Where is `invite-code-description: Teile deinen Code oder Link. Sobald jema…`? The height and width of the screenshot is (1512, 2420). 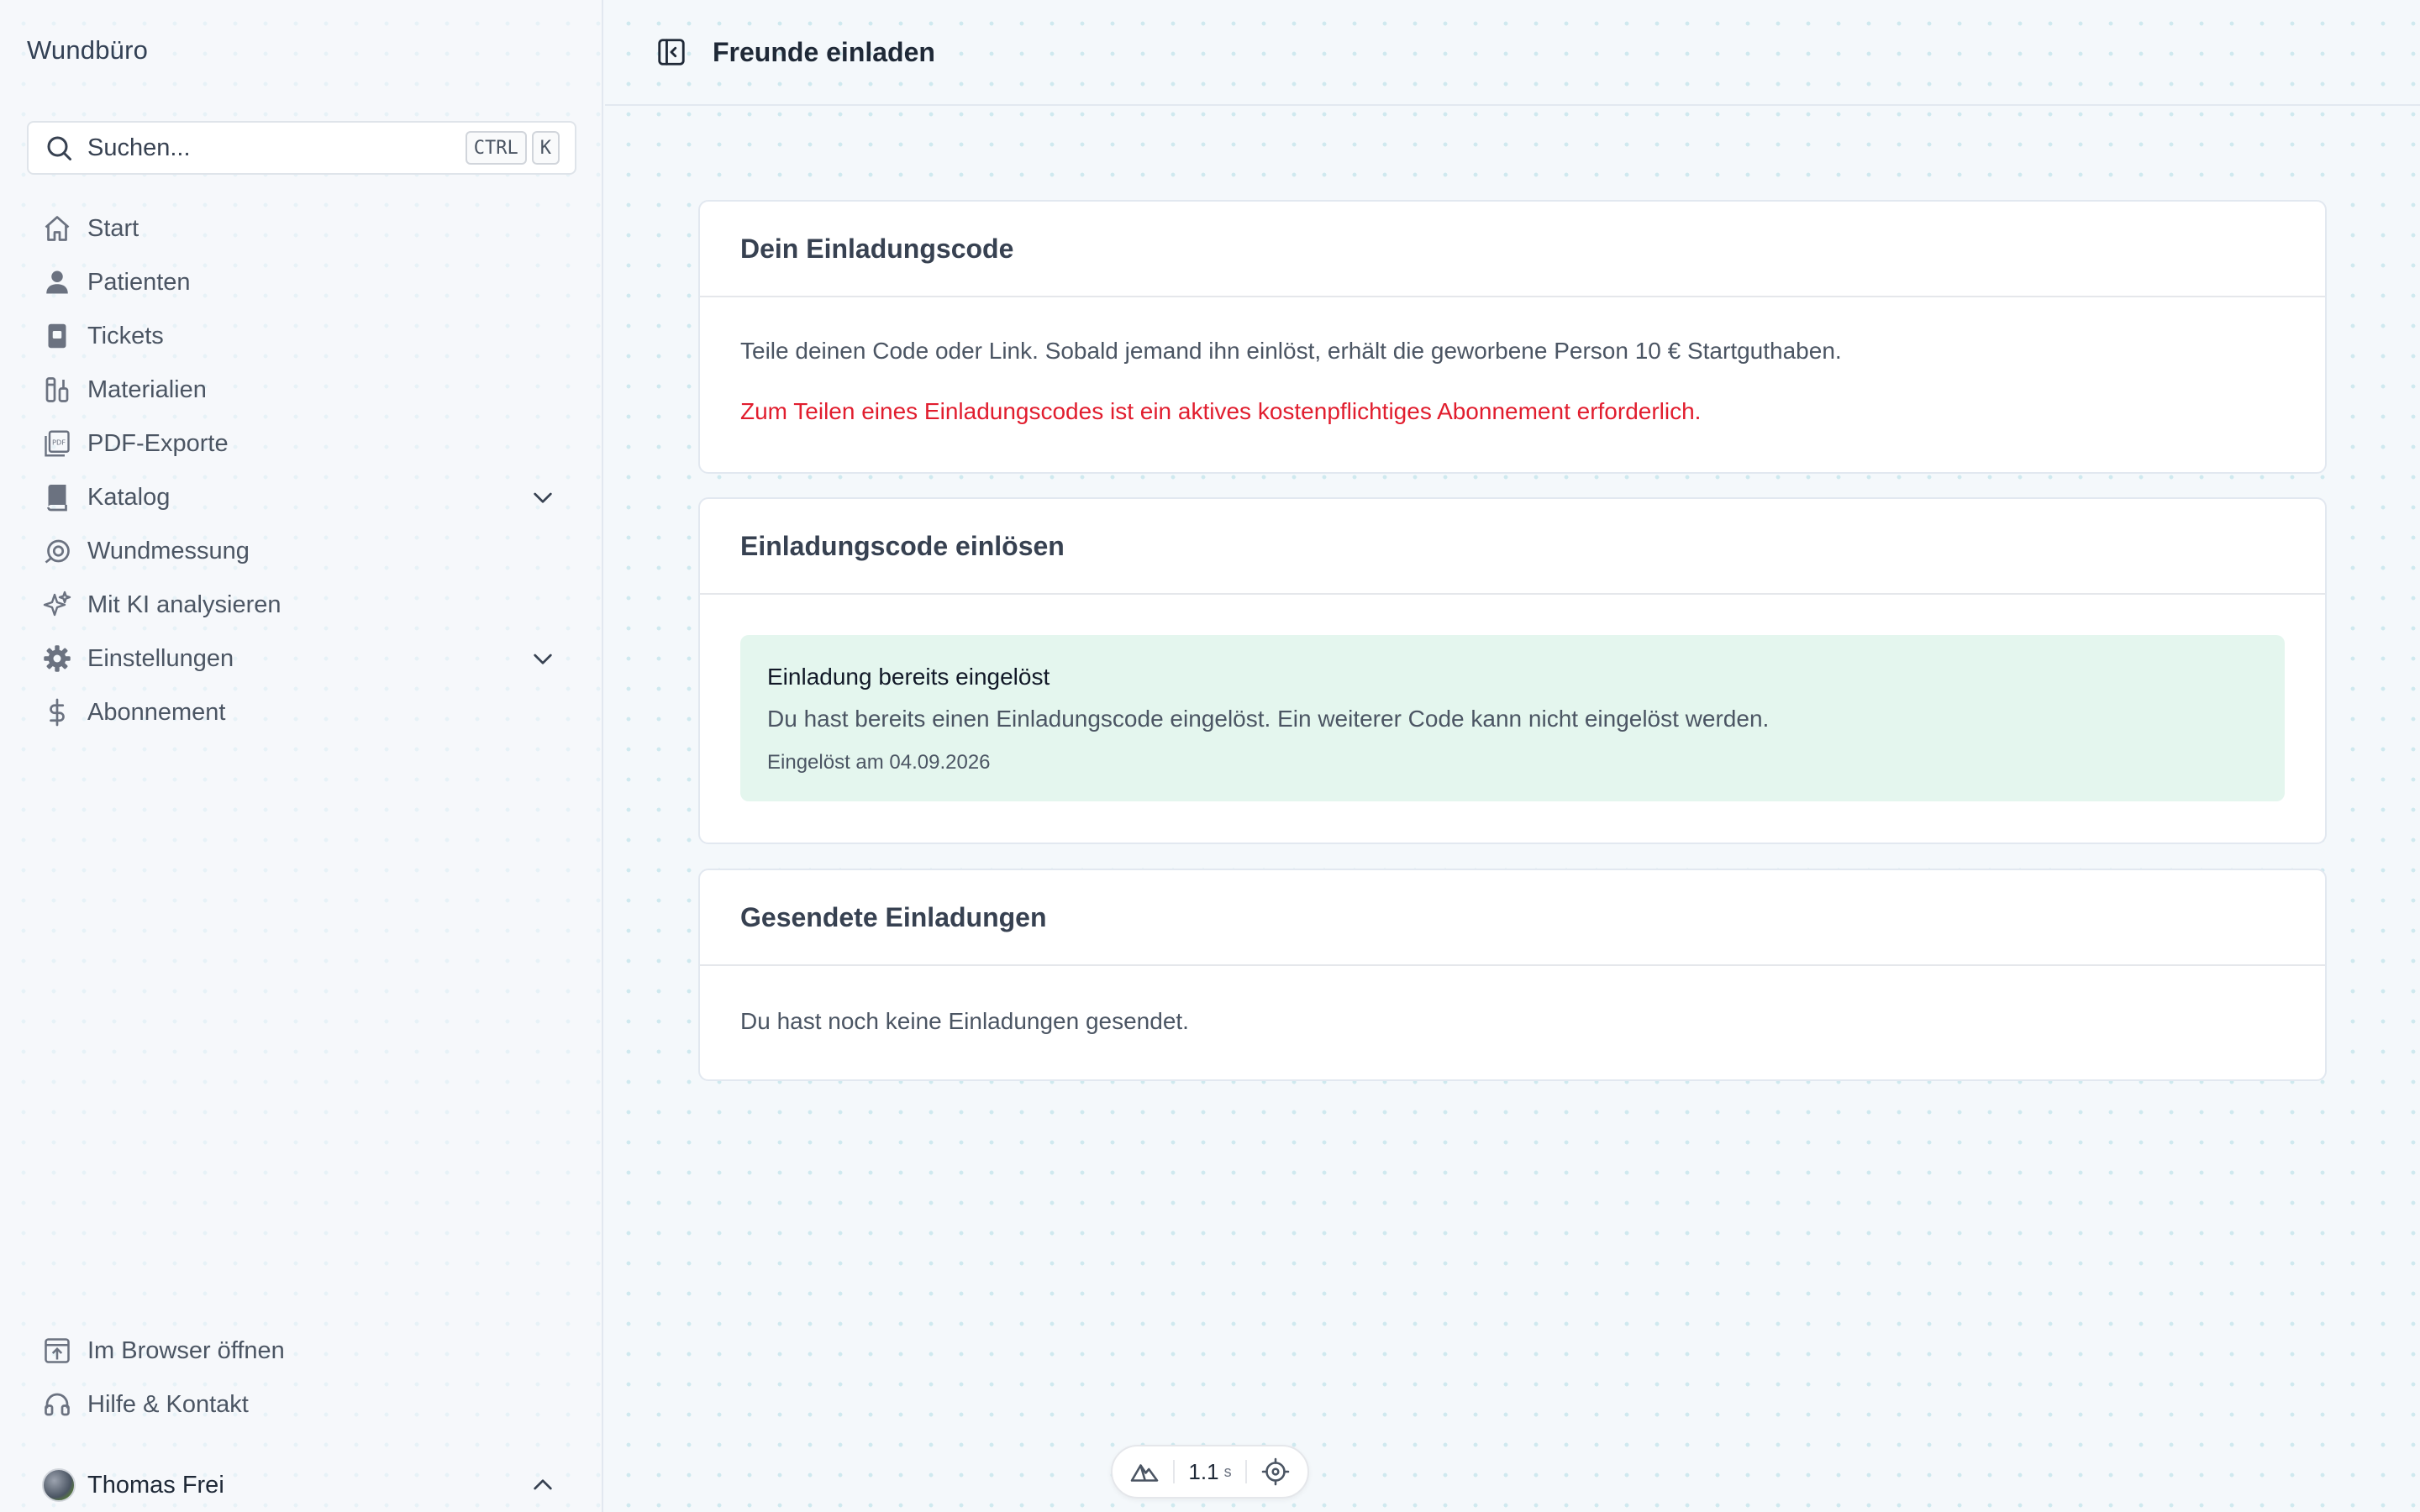 invite-code-description: Teile deinen Code oder Link. Sobald jema… is located at coordinates (1291, 351).